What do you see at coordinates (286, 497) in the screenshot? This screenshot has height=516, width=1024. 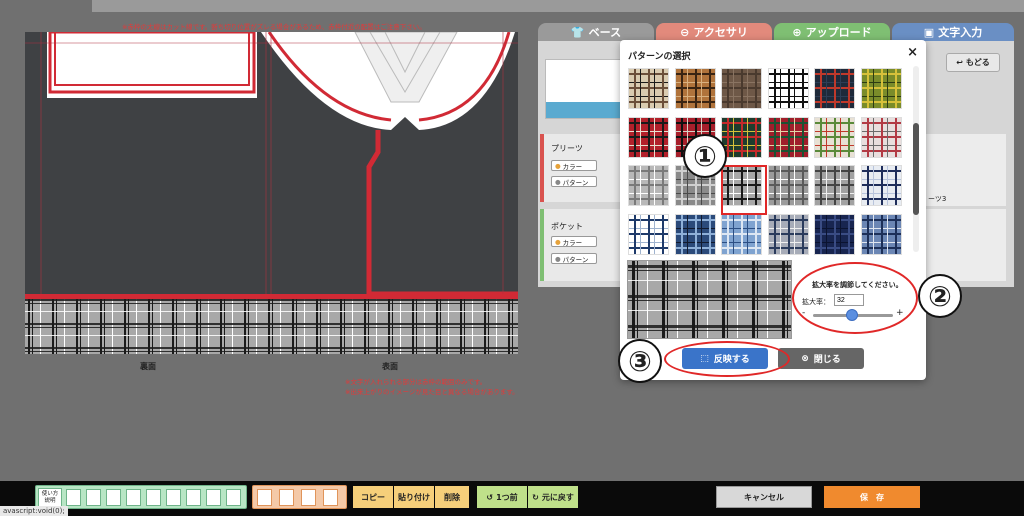 I see `bring-forward-icon` at bounding box center [286, 497].